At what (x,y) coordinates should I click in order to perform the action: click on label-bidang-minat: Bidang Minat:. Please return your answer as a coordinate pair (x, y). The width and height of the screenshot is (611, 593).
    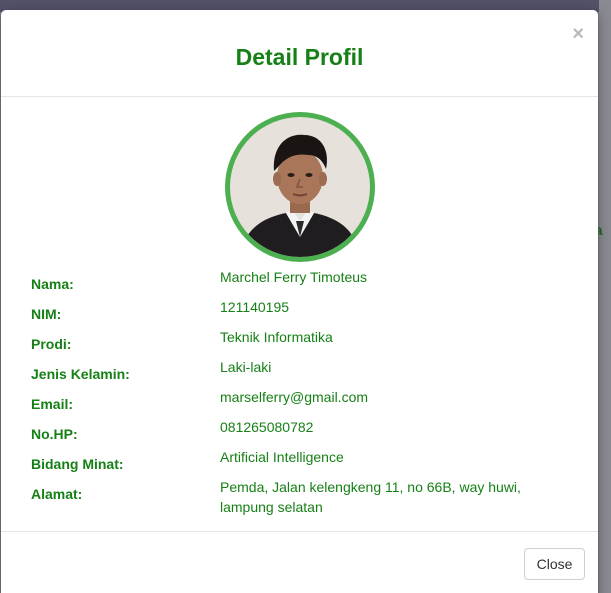
    Looking at the image, I should click on (77, 464).